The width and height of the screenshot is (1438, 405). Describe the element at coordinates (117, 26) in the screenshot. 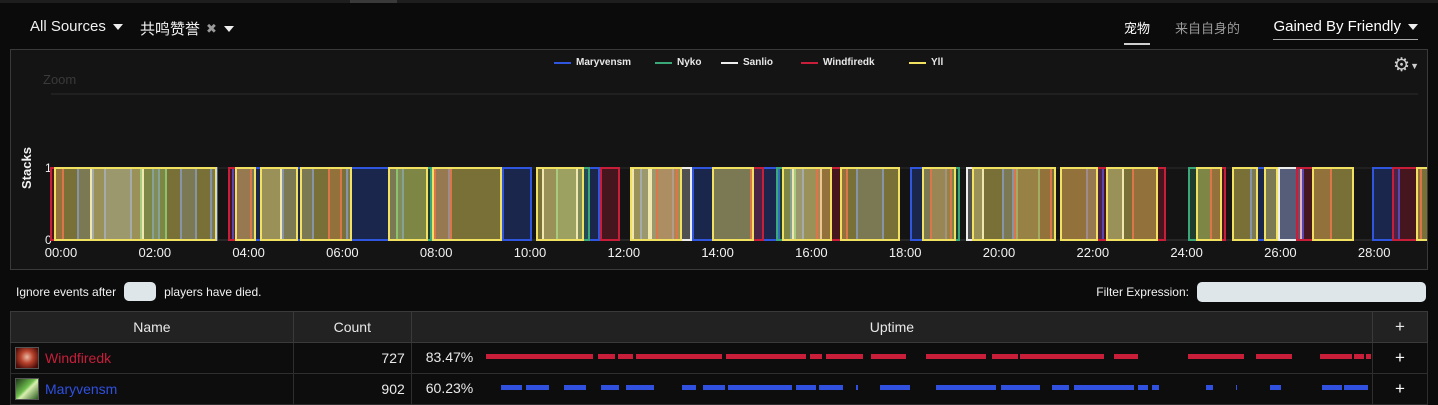

I see `chevron-down-icon` at that location.